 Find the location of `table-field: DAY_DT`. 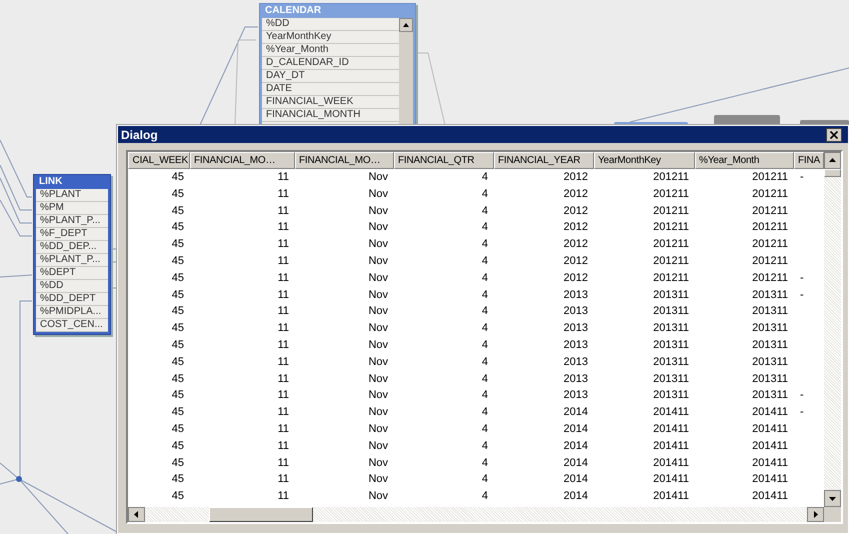

table-field: DAY_DT is located at coordinates (330, 76).